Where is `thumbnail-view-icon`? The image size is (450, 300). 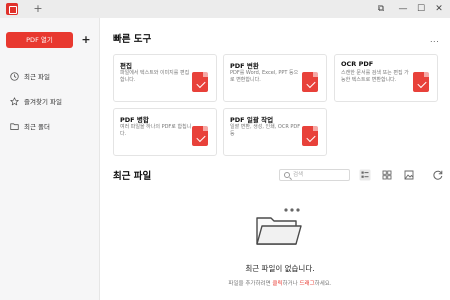 thumbnail-view-icon is located at coordinates (409, 175).